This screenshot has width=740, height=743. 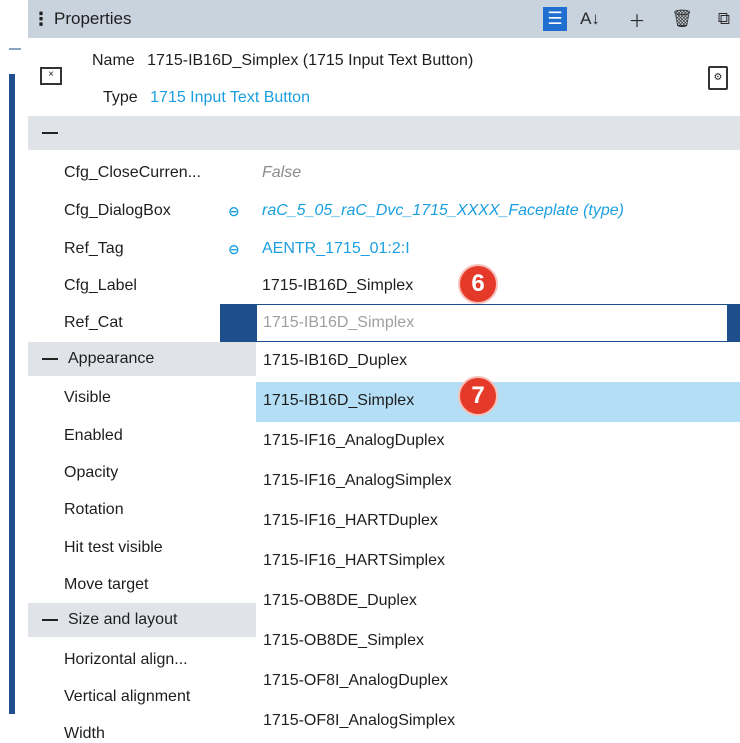 I want to click on dropdown-option: 1715-IF16_HARTDuplex, so click(x=498, y=522).